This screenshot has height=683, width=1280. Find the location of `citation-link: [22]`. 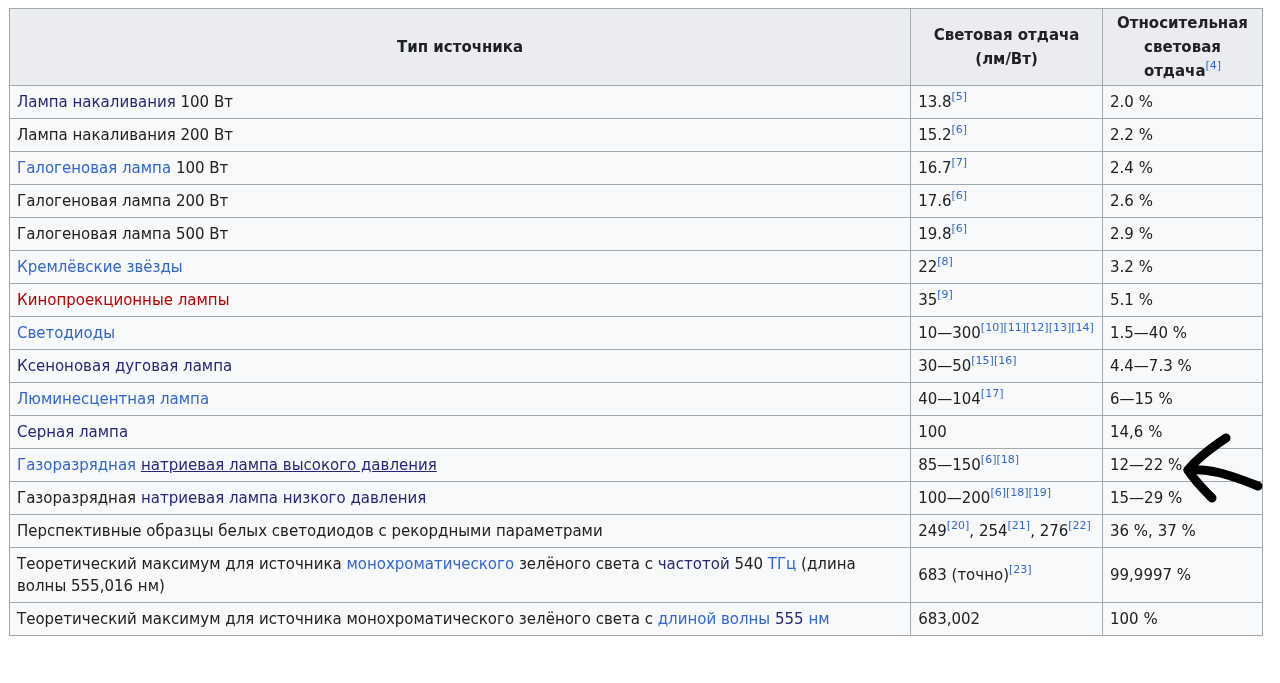

citation-link: [22] is located at coordinates (1079, 526).